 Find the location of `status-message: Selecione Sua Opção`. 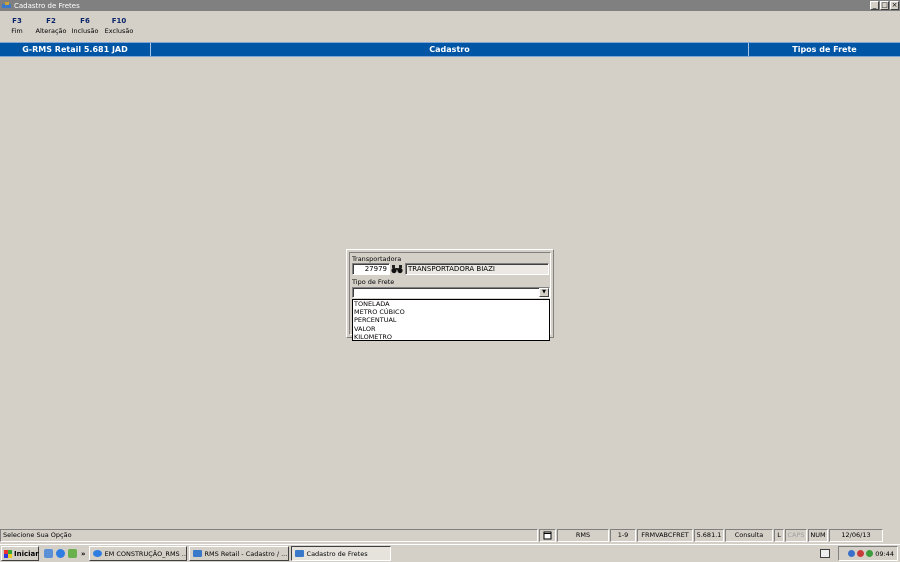

status-message: Selecione Sua Opção is located at coordinates (269, 535).